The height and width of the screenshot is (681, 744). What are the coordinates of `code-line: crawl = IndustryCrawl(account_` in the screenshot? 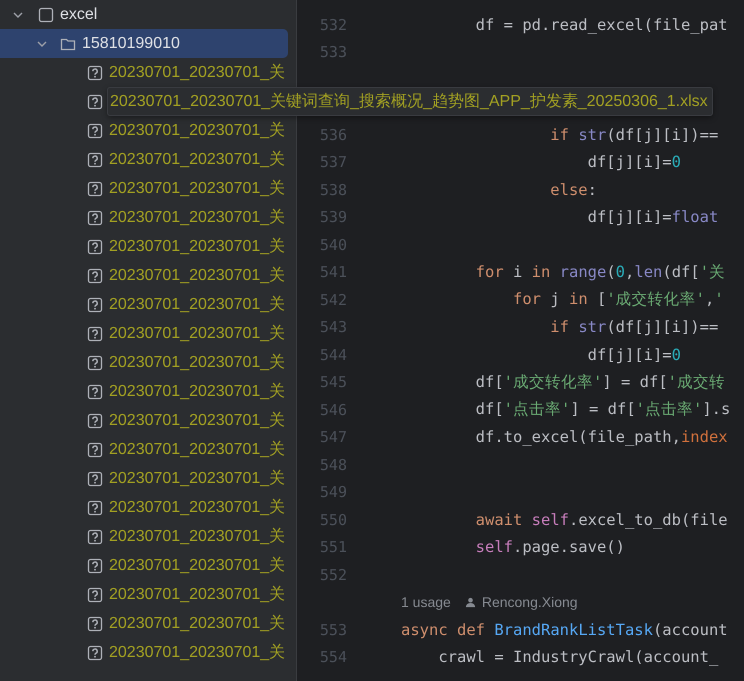 It's located at (577, 657).